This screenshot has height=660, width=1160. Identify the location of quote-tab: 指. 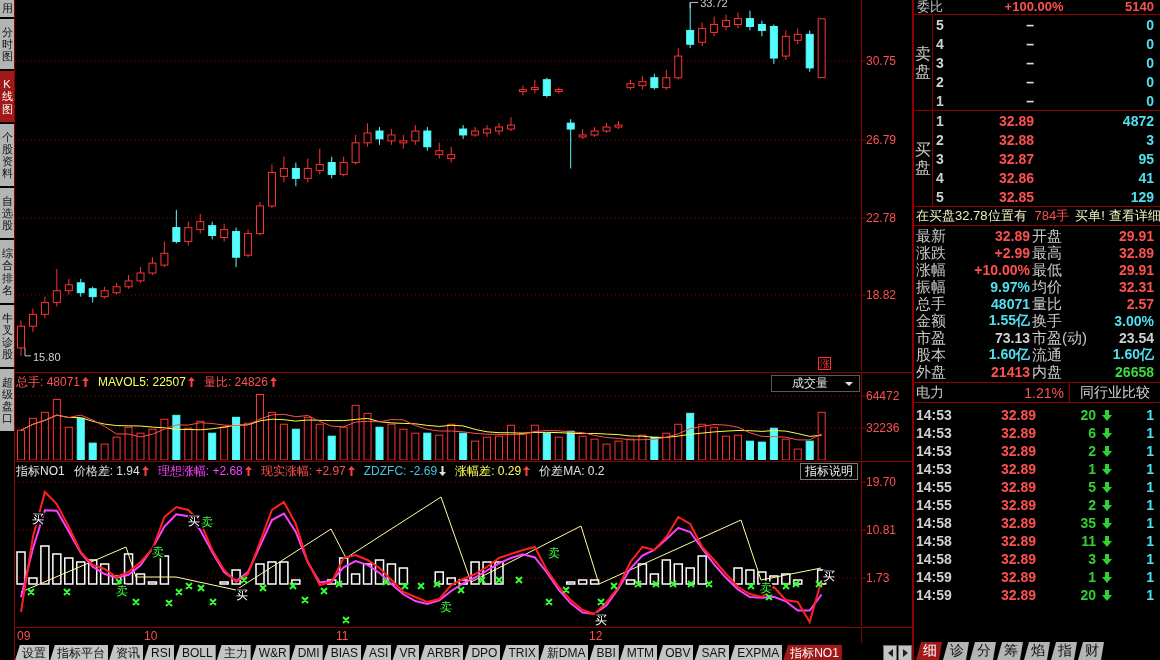
(1064, 651).